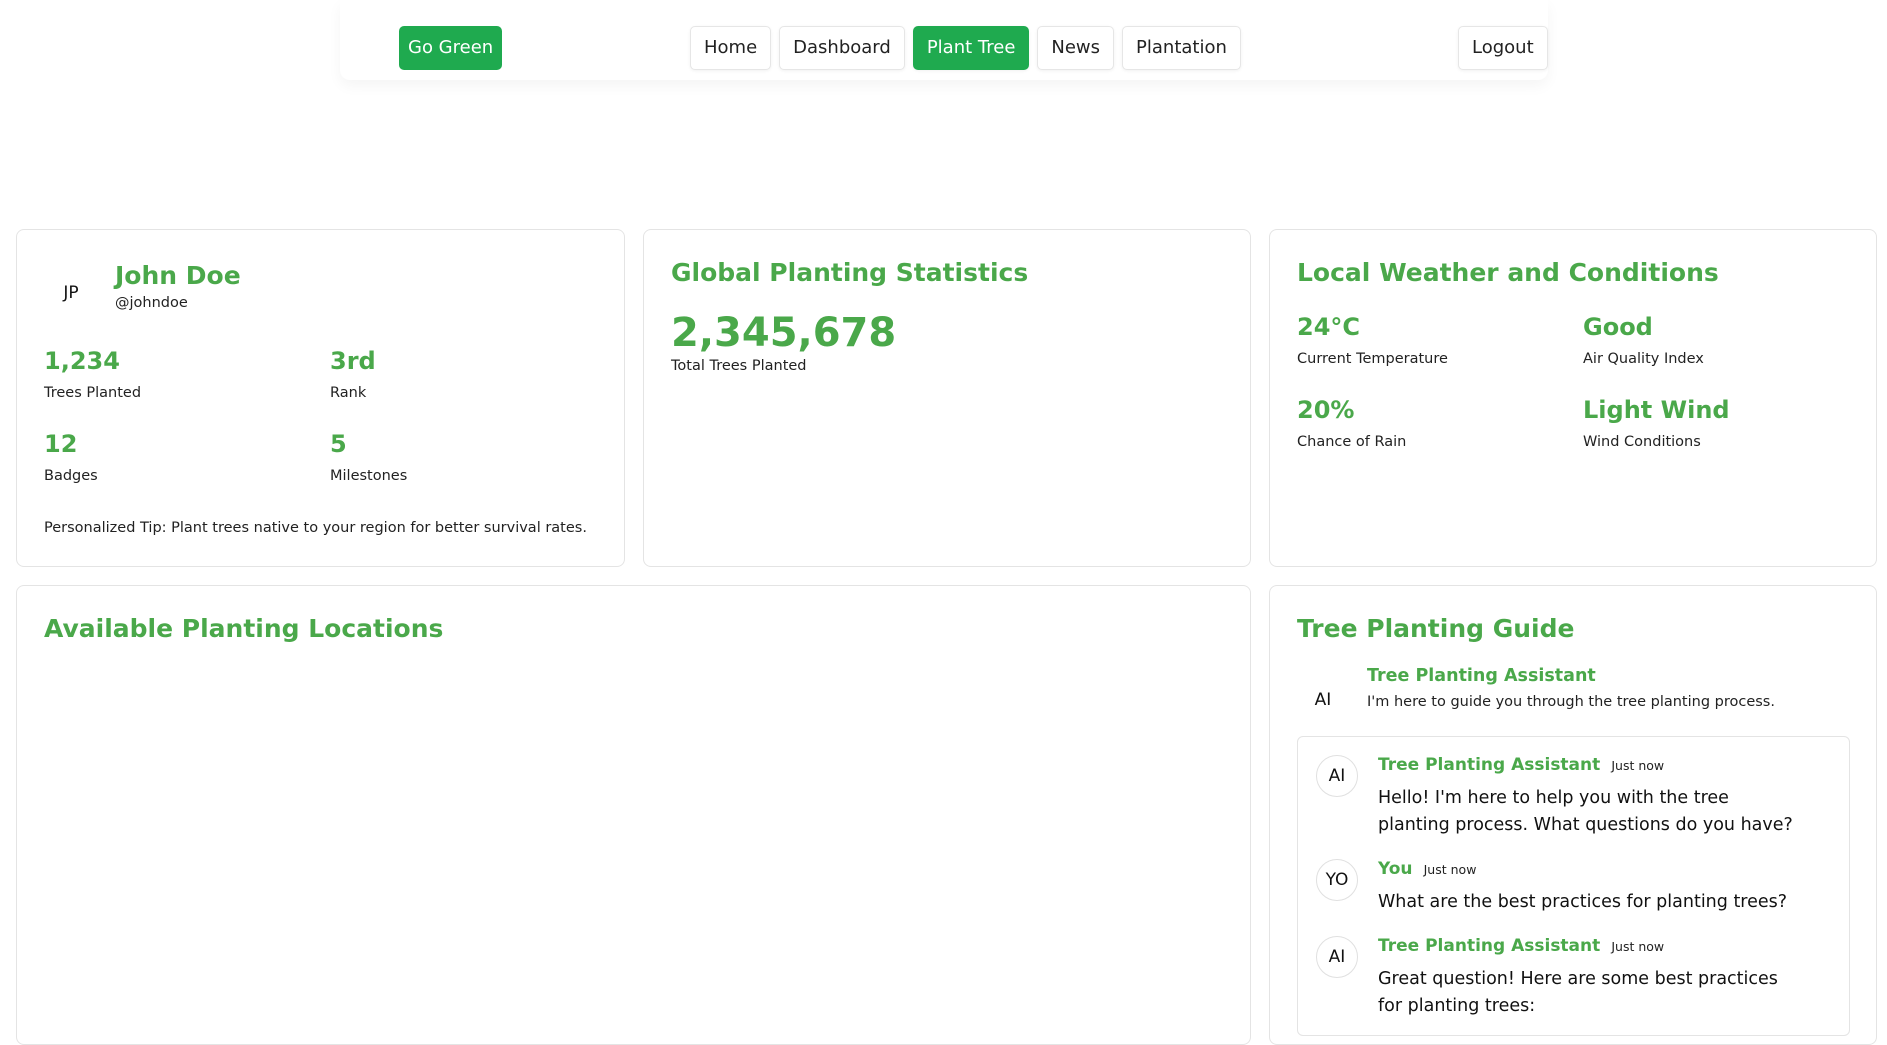 This screenshot has height=1045, width=1887. Describe the element at coordinates (169, 455) in the screenshot. I see `stat-badges: 12 Badges` at that location.